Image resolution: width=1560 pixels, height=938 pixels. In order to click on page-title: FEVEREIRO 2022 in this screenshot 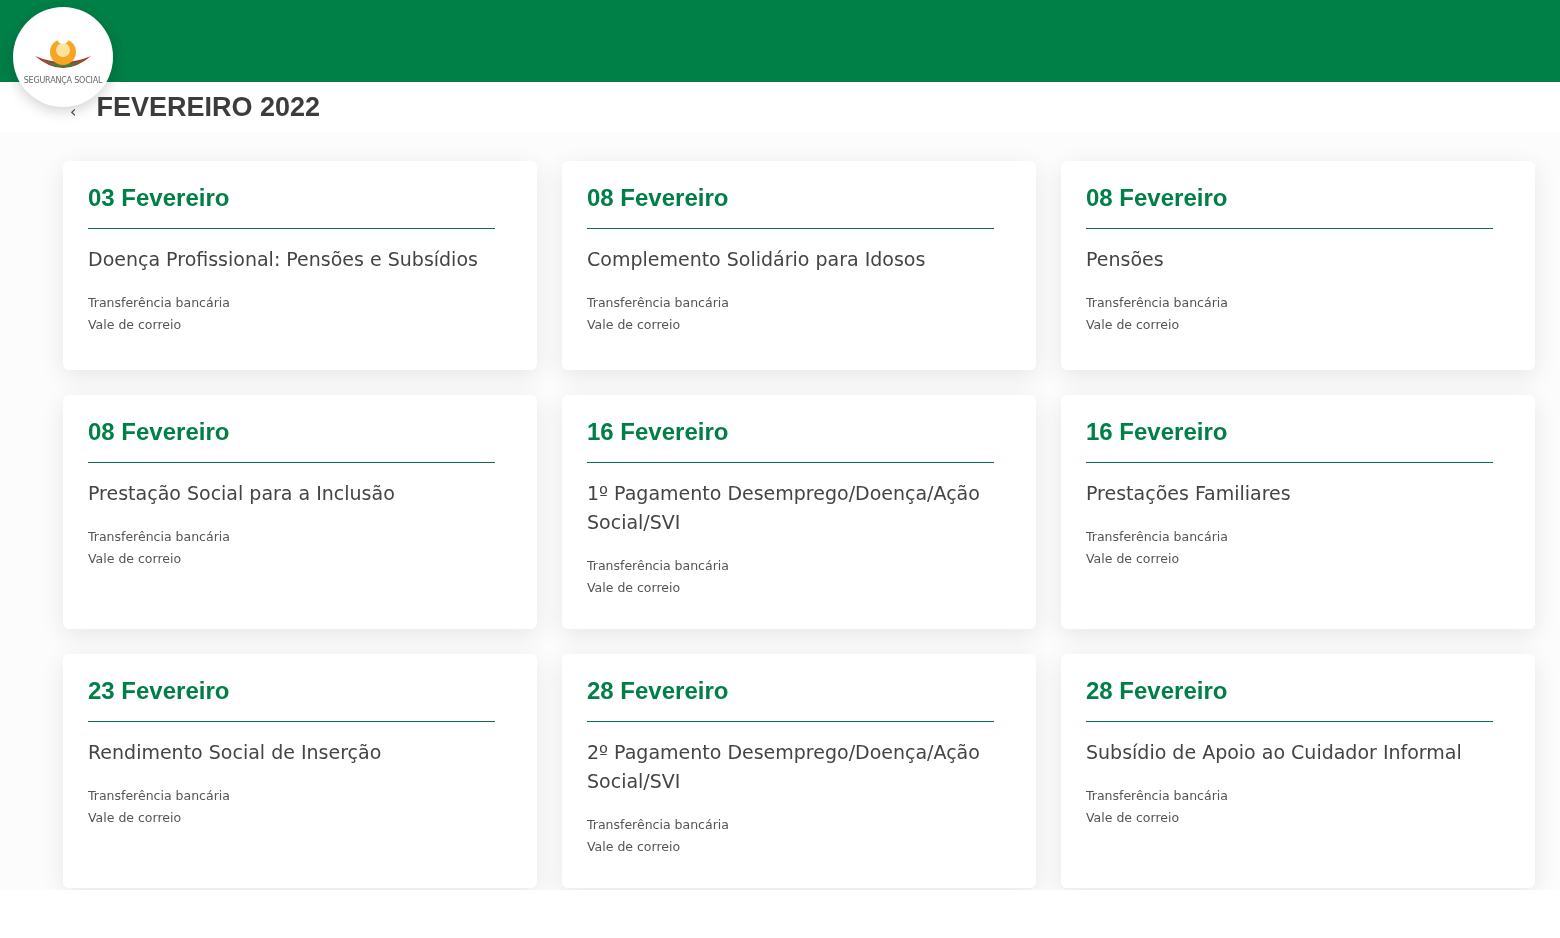, I will do `click(208, 107)`.